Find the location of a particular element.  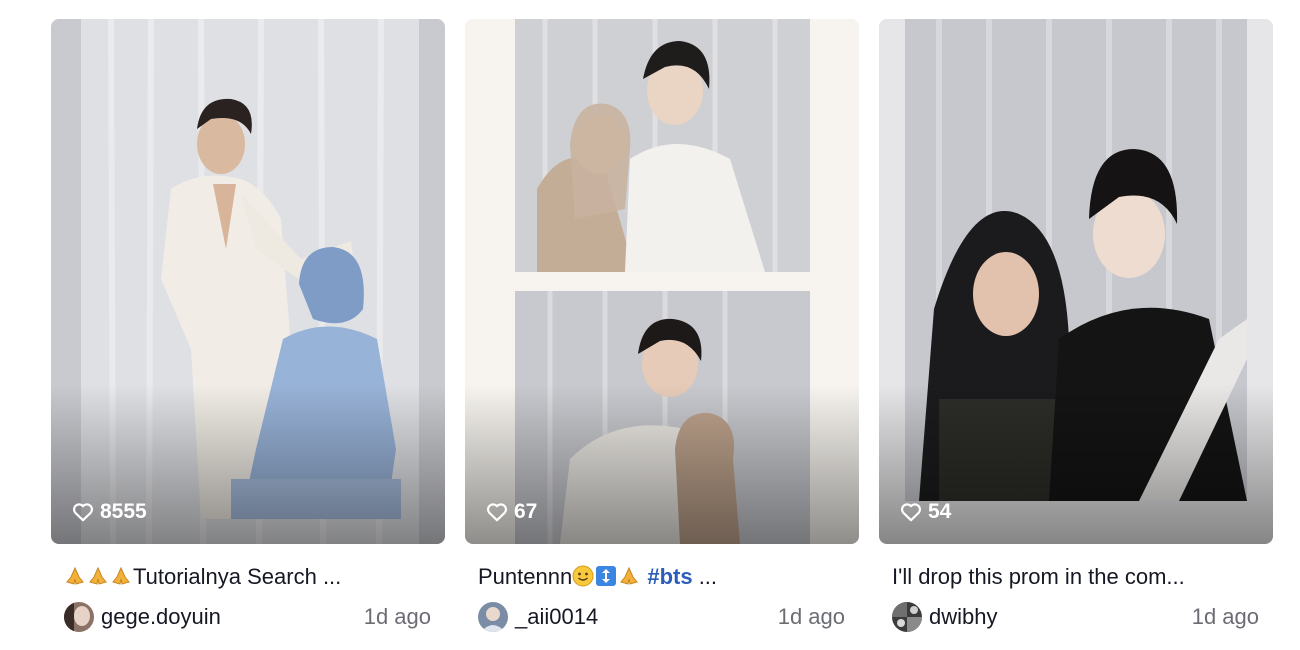

caption-text: Puntennn is located at coordinates (525, 576).